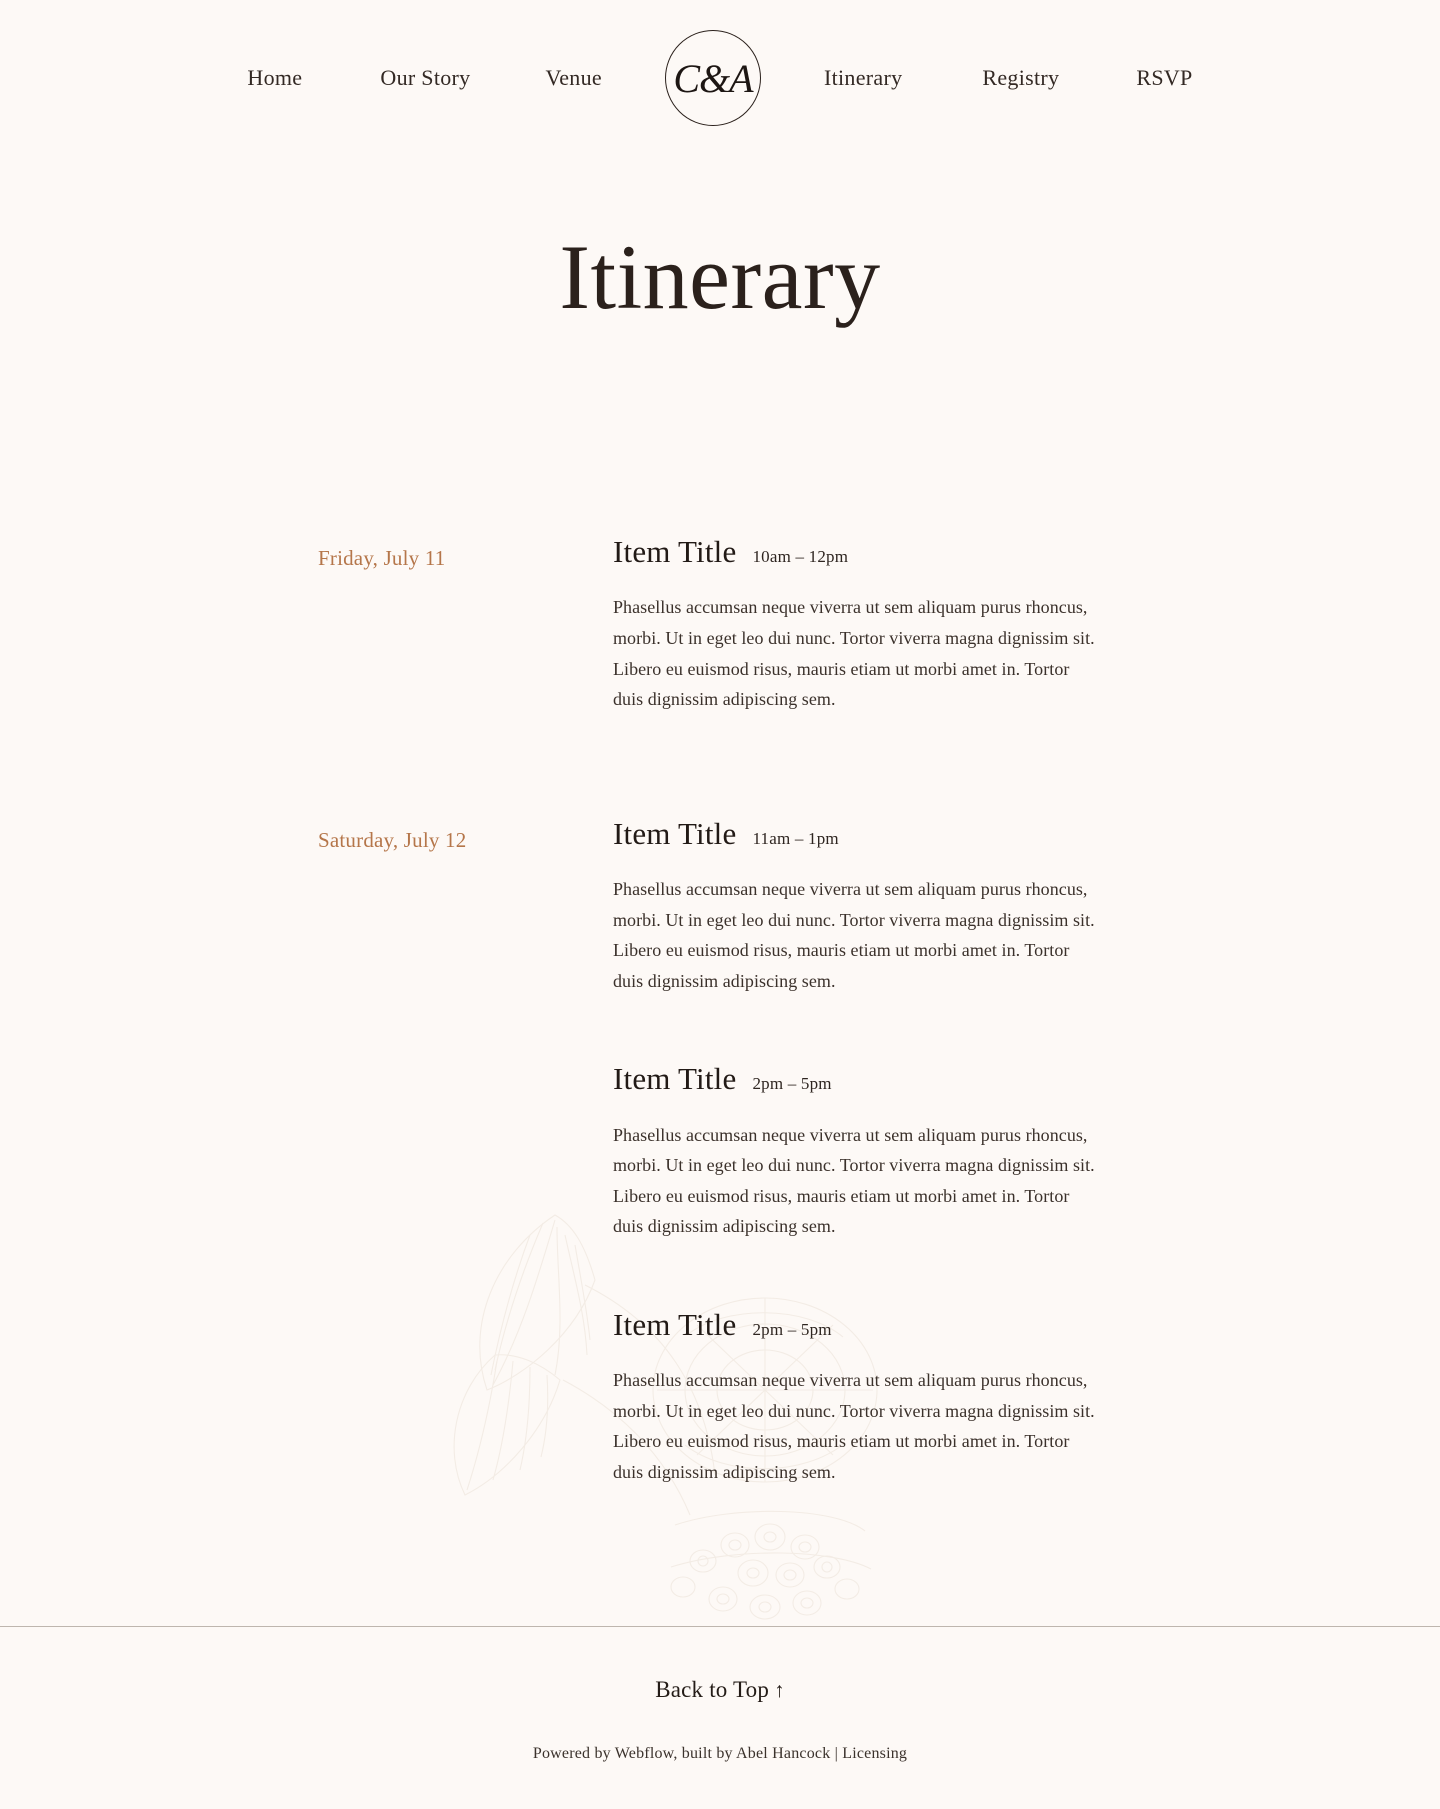 The height and width of the screenshot is (1809, 1440). I want to click on nav-link-home: Home, so click(274, 77).